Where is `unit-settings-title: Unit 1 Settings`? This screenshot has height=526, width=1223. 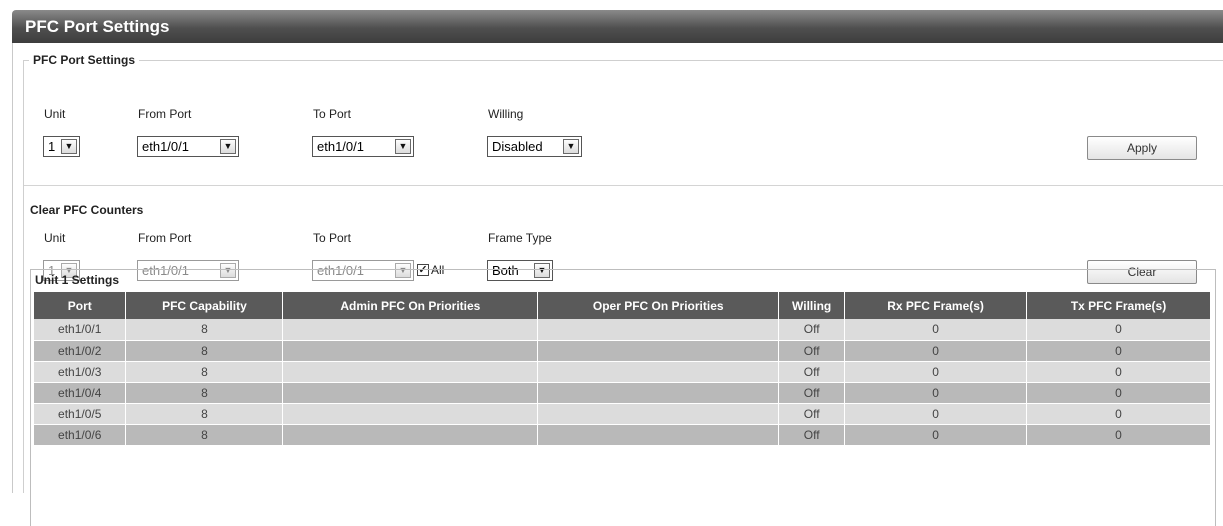 unit-settings-title: Unit 1 Settings is located at coordinates (77, 280).